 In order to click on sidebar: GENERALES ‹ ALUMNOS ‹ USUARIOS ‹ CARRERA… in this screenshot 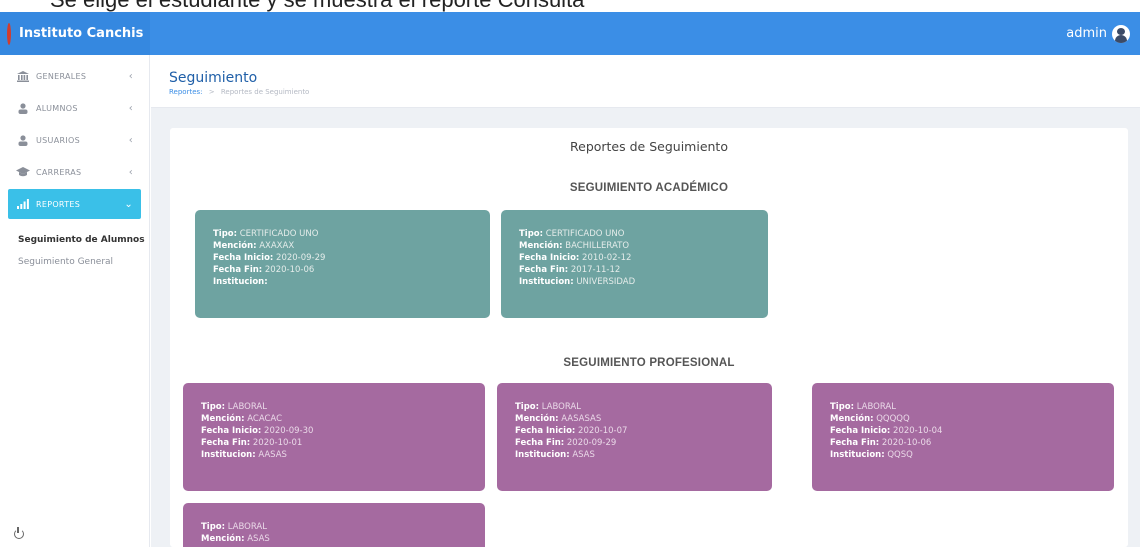, I will do `click(75, 301)`.